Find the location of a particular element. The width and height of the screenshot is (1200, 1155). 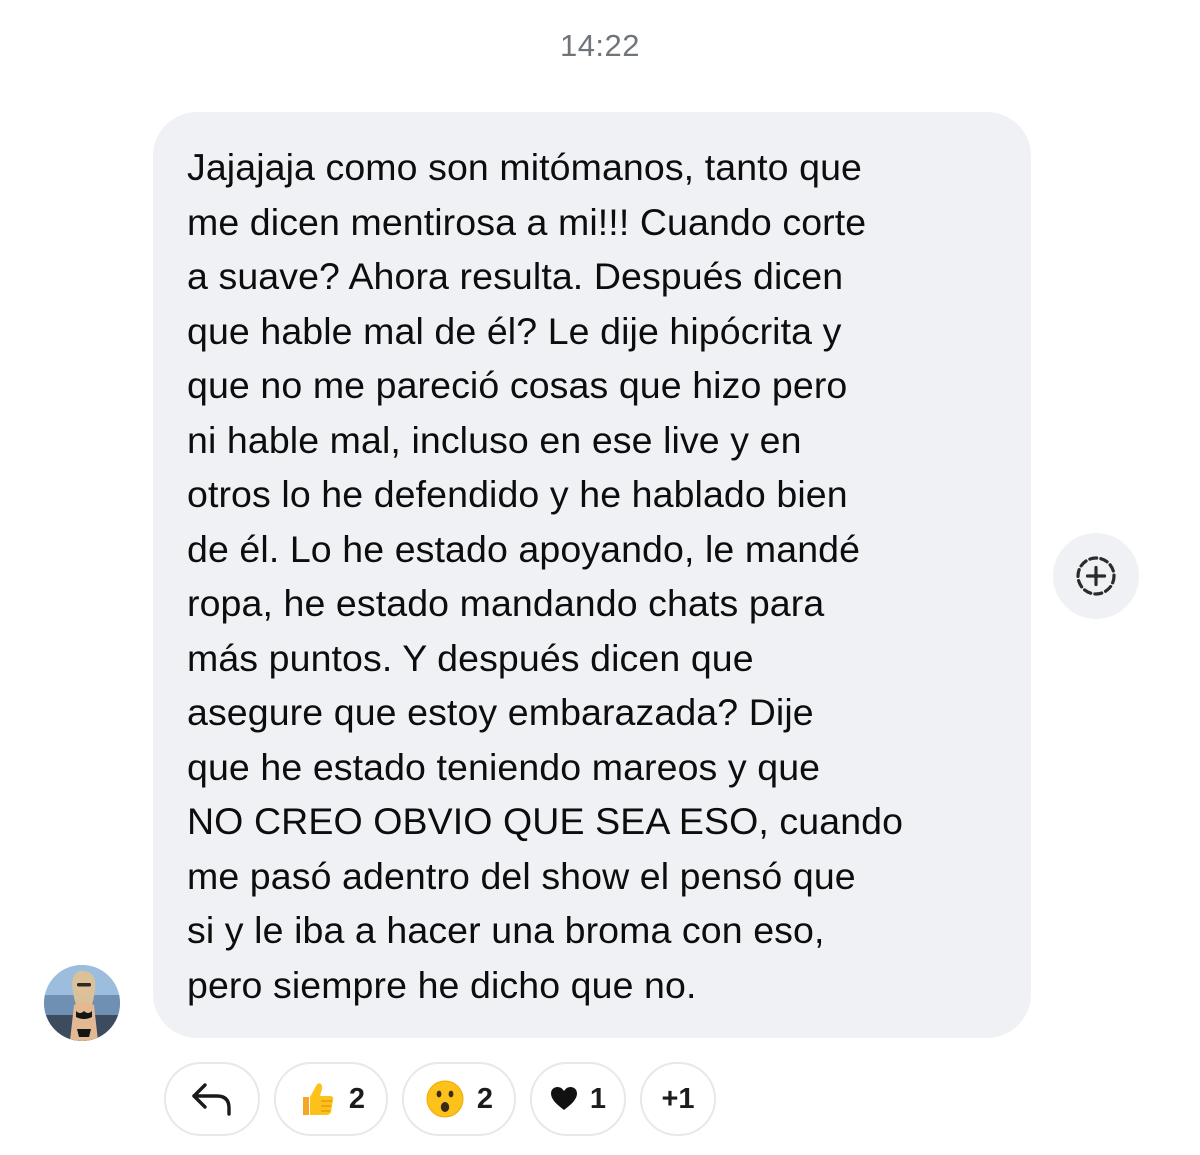

thumbs-up-emoji is located at coordinates (317, 1099).